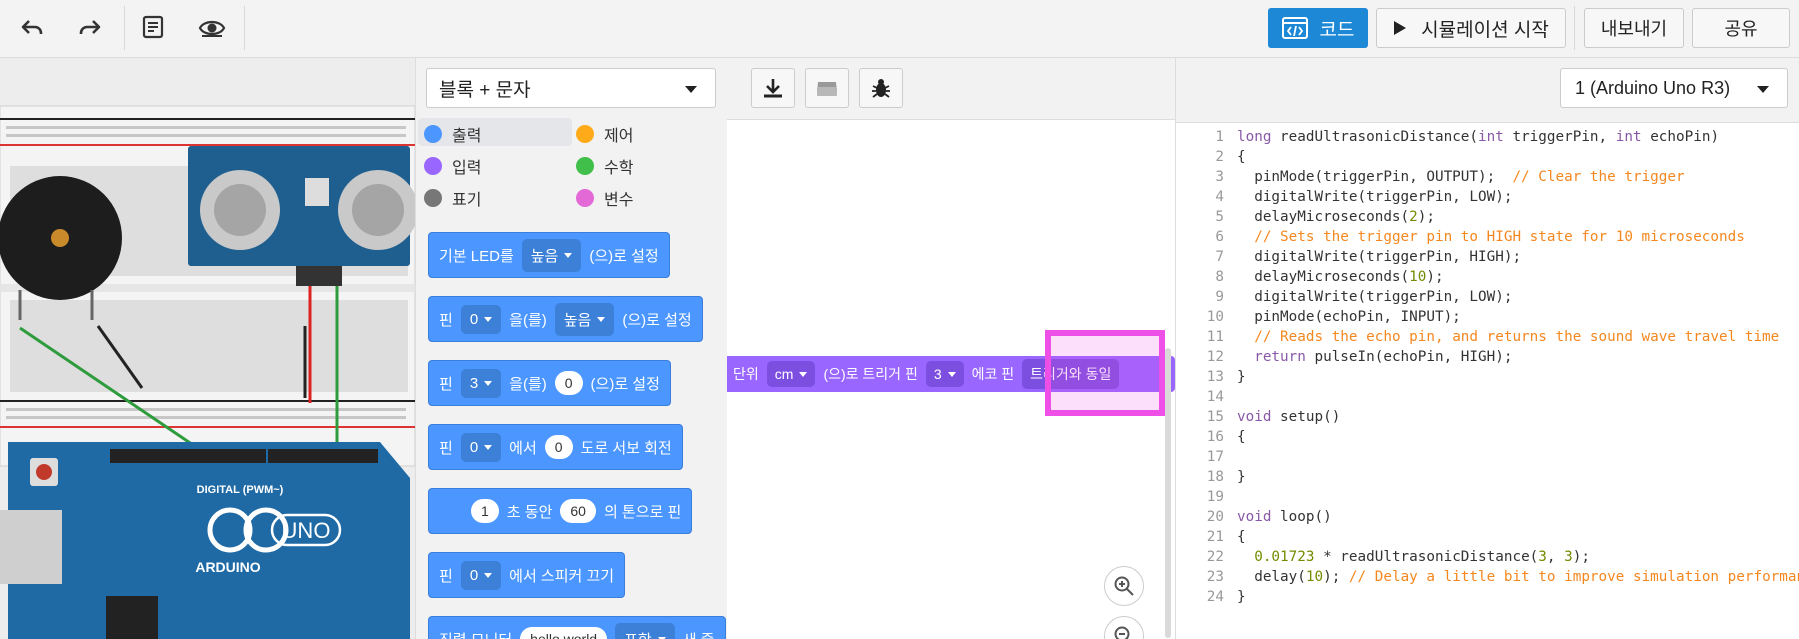 The height and width of the screenshot is (639, 1799). Describe the element at coordinates (699, 634) in the screenshot. I see `block-text: 새 줄` at that location.